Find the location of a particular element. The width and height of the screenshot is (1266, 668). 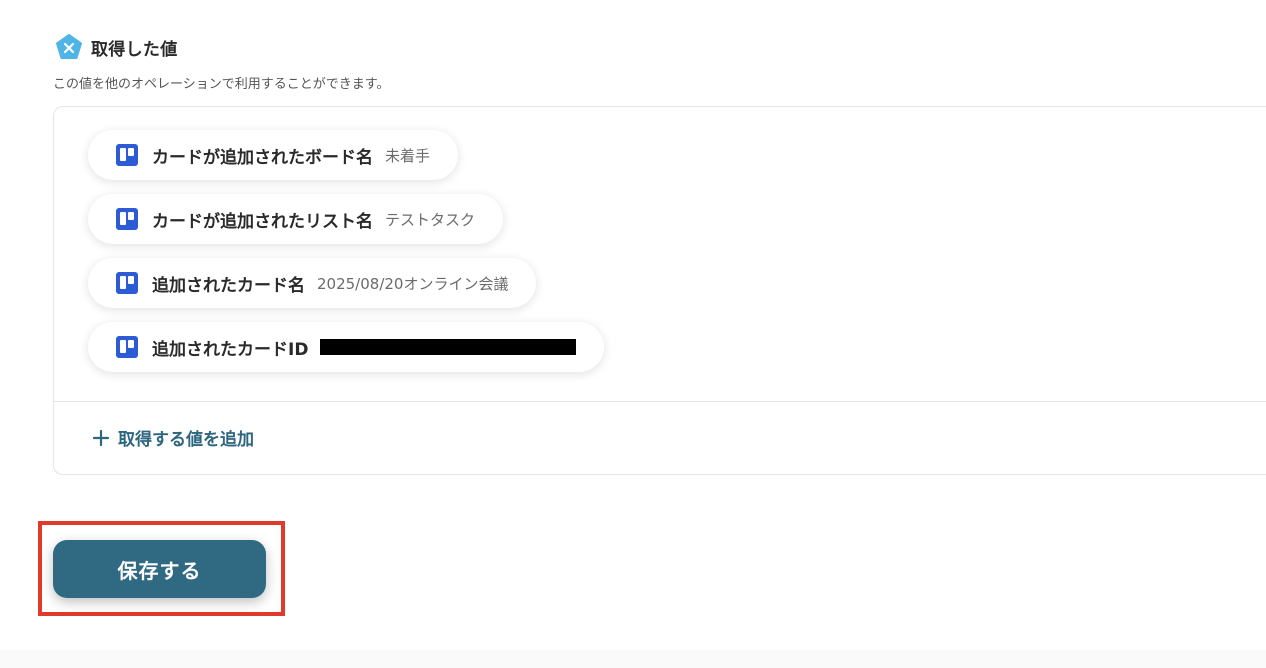

section-description: この値を他のオペレーションで利用することができます。 is located at coordinates (221, 84).